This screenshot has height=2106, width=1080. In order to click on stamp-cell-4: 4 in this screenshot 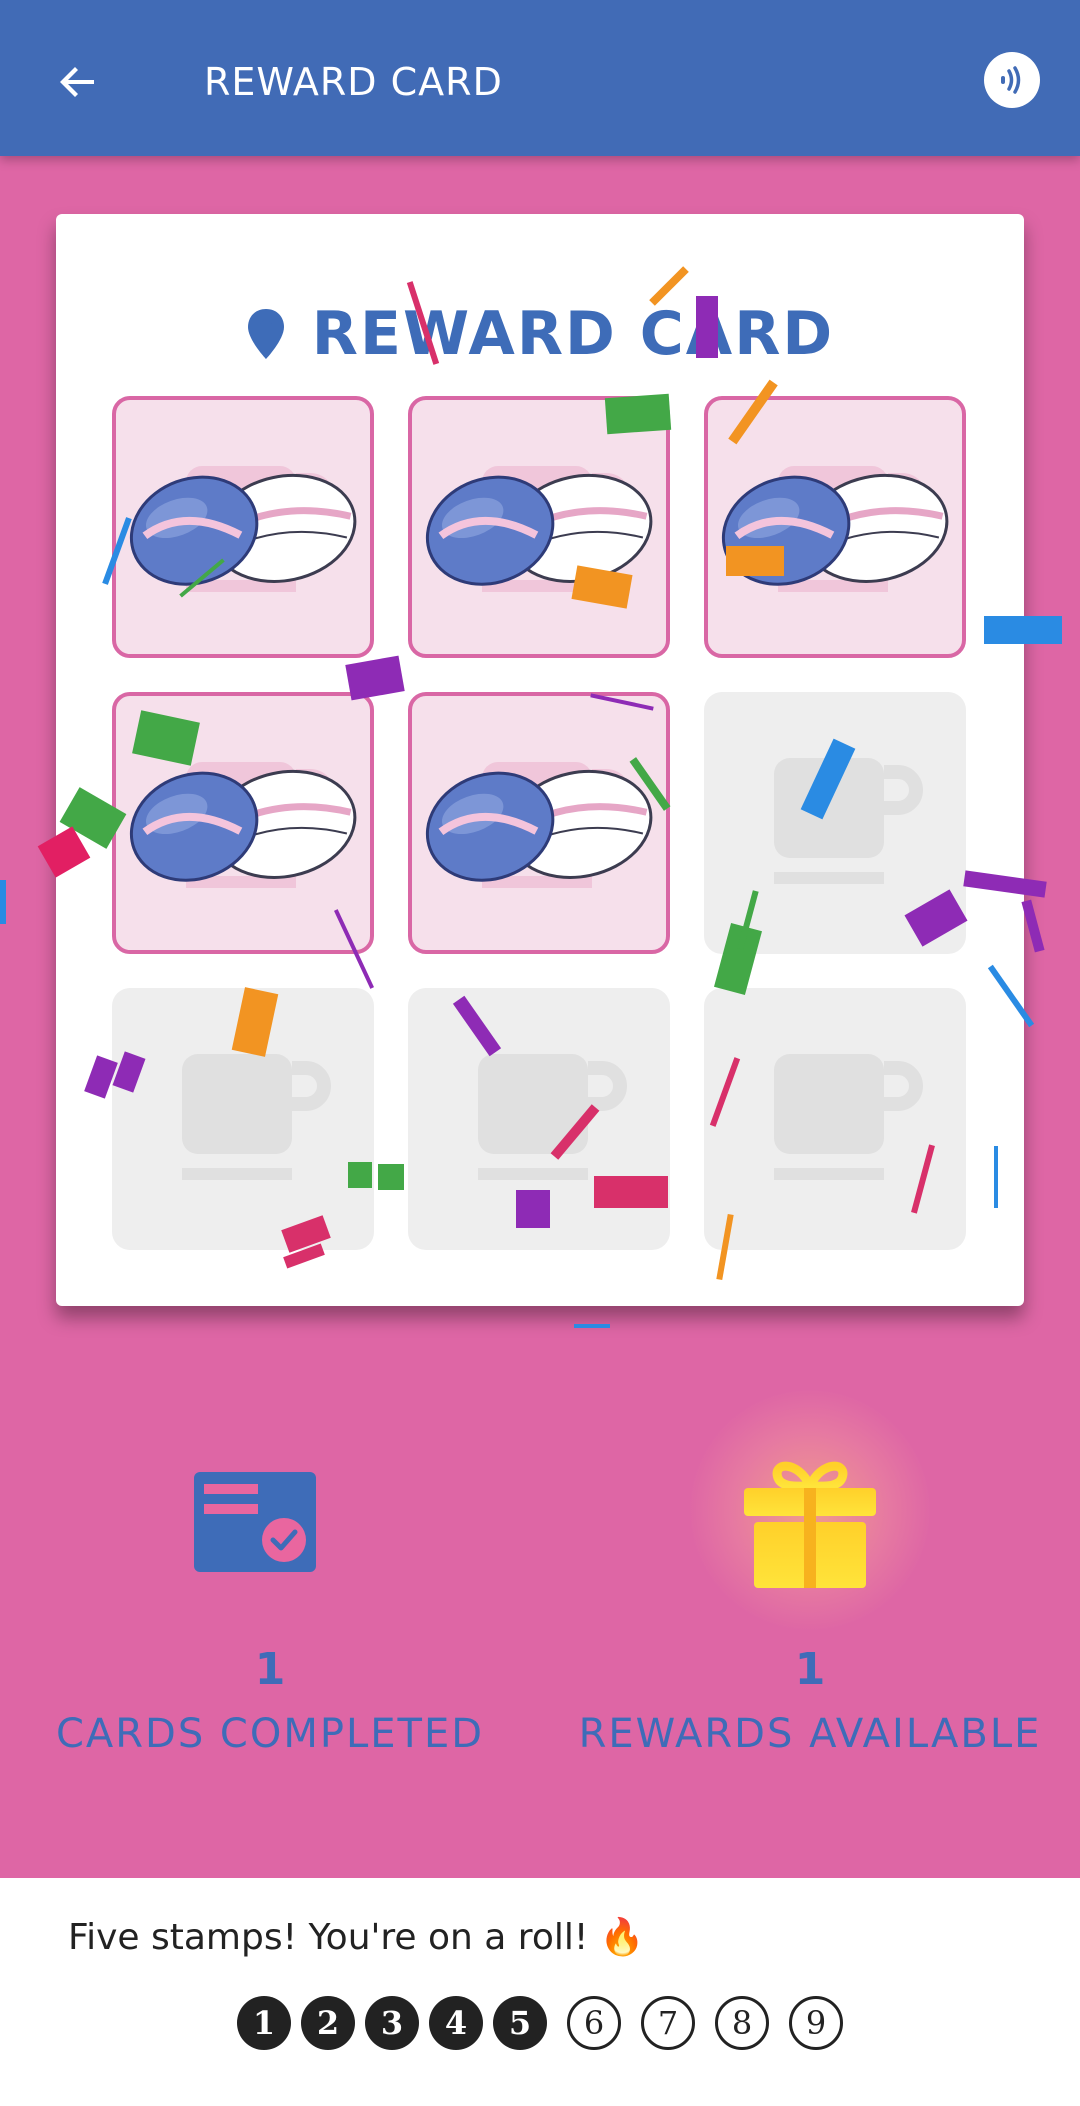, I will do `click(243, 823)`.